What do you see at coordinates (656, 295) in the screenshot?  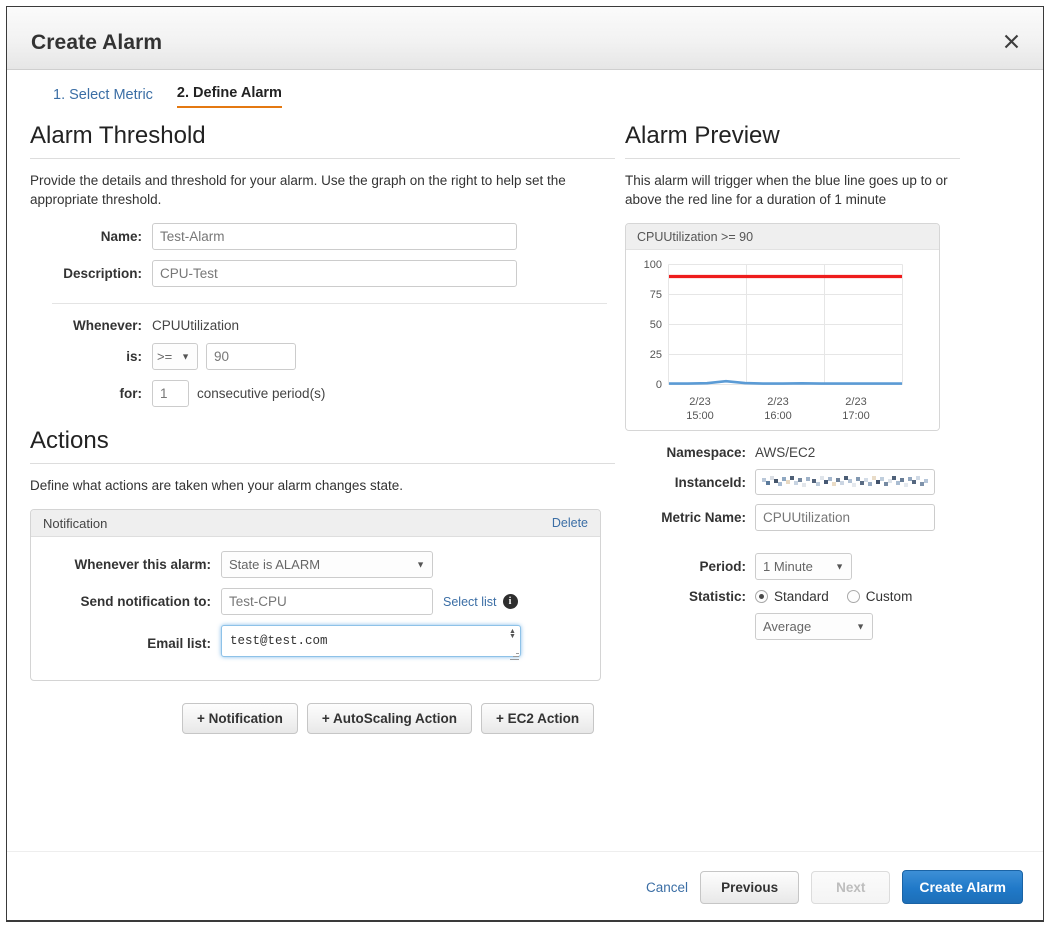 I see `svg-text: 75` at bounding box center [656, 295].